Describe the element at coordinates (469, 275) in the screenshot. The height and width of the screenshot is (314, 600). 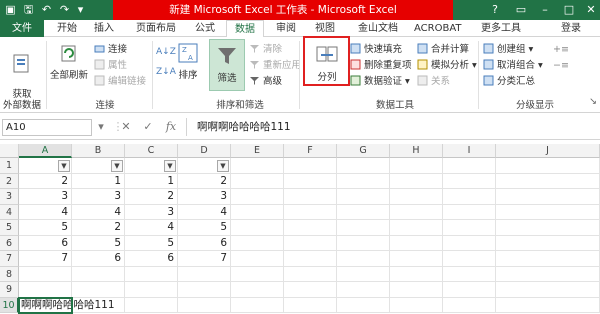
I see `cell-i8` at that location.